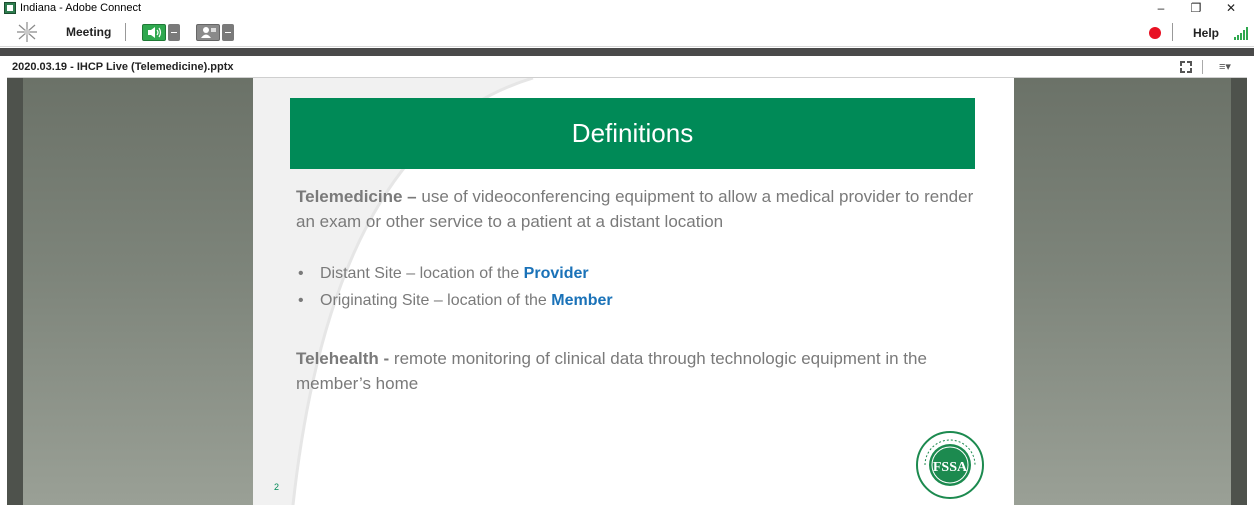 Image resolution: width=1254 pixels, height=505 pixels. What do you see at coordinates (343, 358) in the screenshot?
I see `telehealth-term: Telehealth -` at bounding box center [343, 358].